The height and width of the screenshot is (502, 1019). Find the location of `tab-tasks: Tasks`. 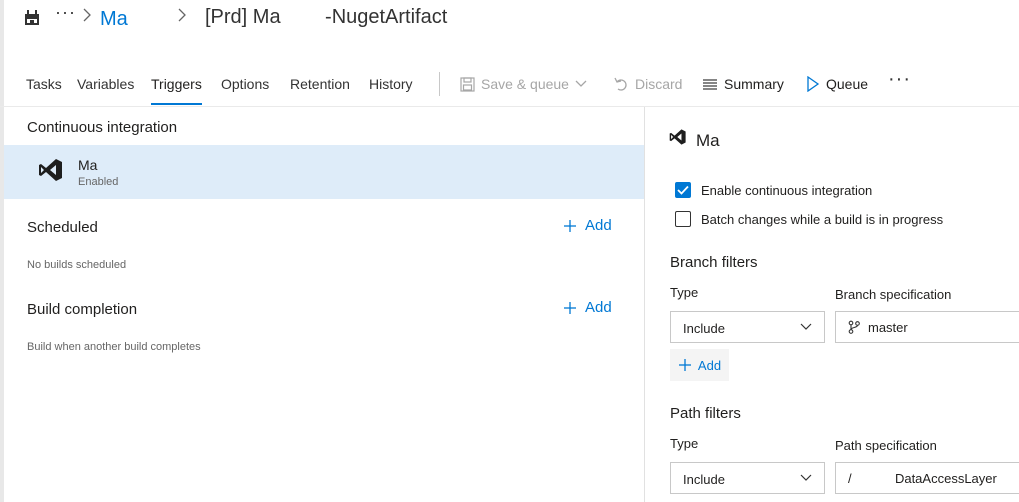

tab-tasks: Tasks is located at coordinates (44, 84).